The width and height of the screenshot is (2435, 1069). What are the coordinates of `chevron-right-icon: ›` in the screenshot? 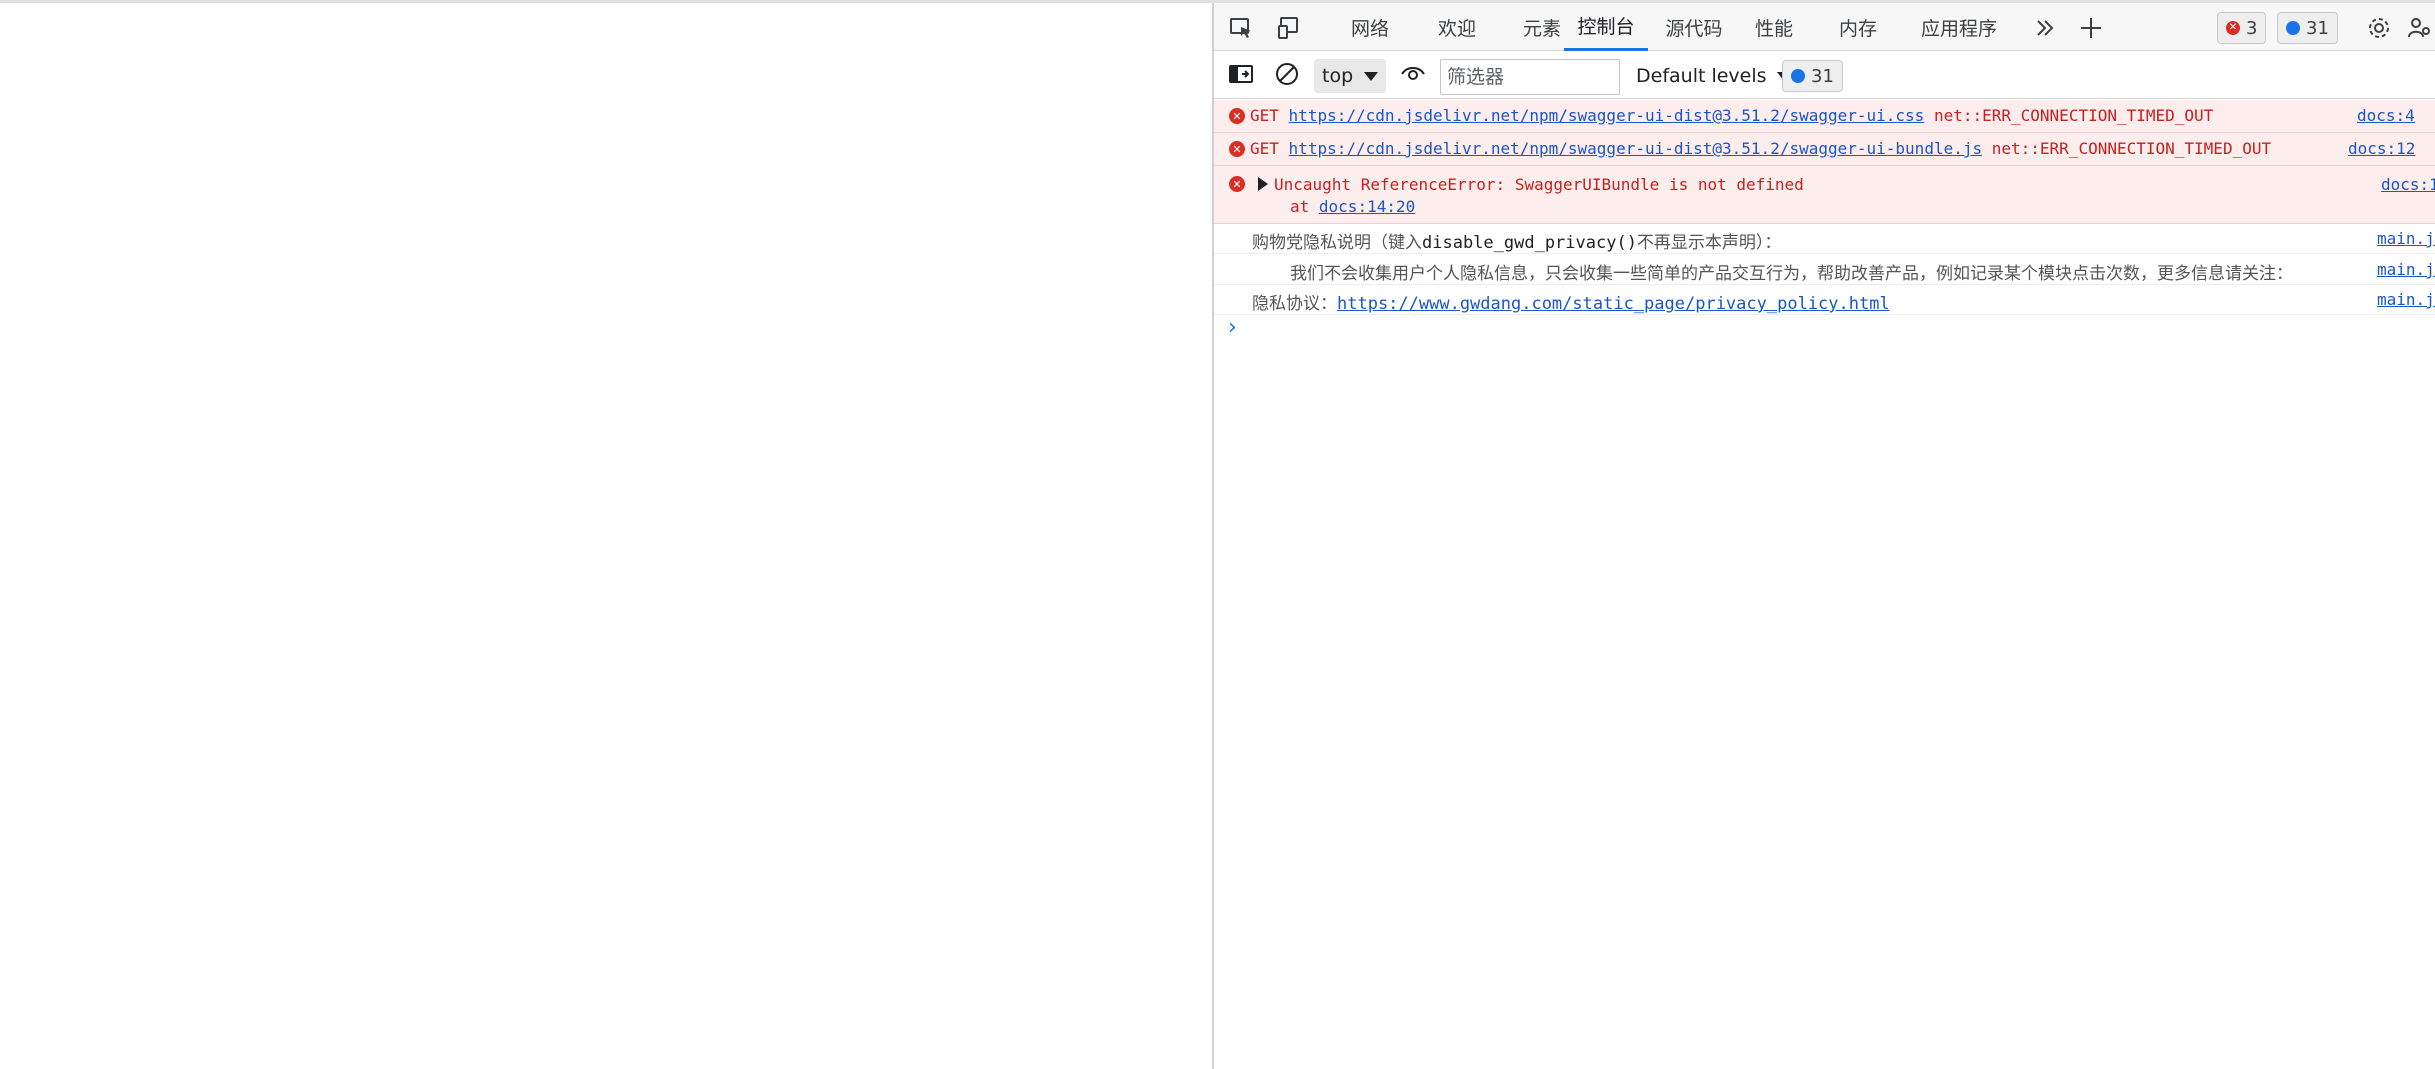 It's located at (1232, 327).